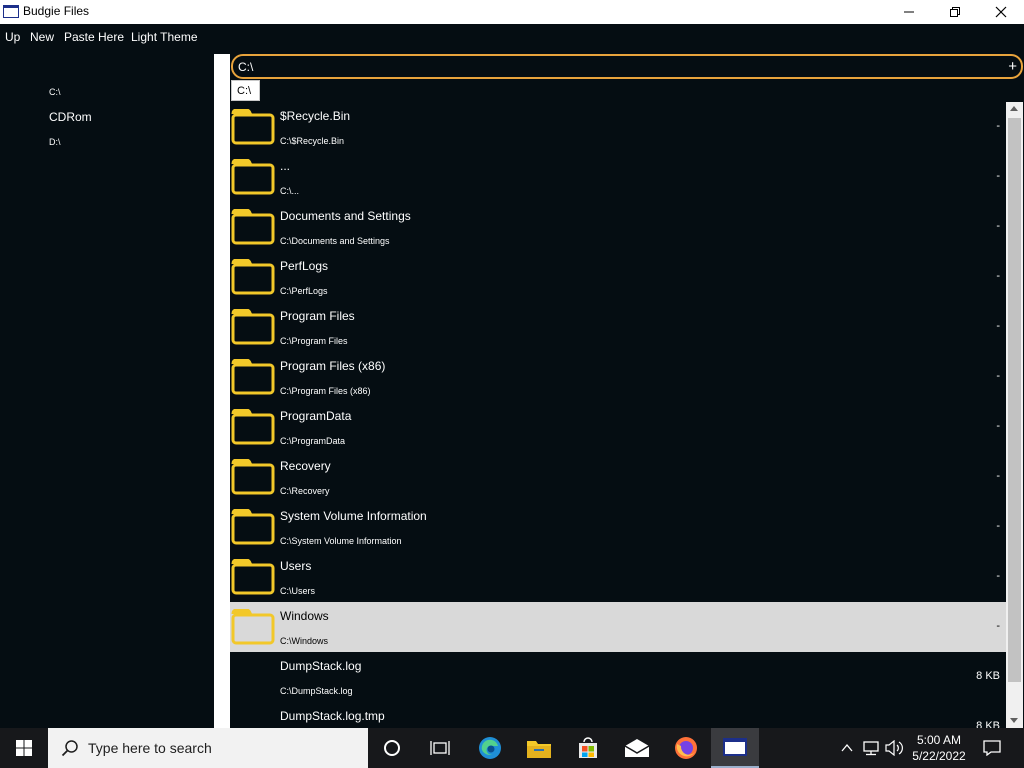 This screenshot has width=1024, height=768. Describe the element at coordinates (353, 516) in the screenshot. I see `file-name: System Volume Information` at that location.